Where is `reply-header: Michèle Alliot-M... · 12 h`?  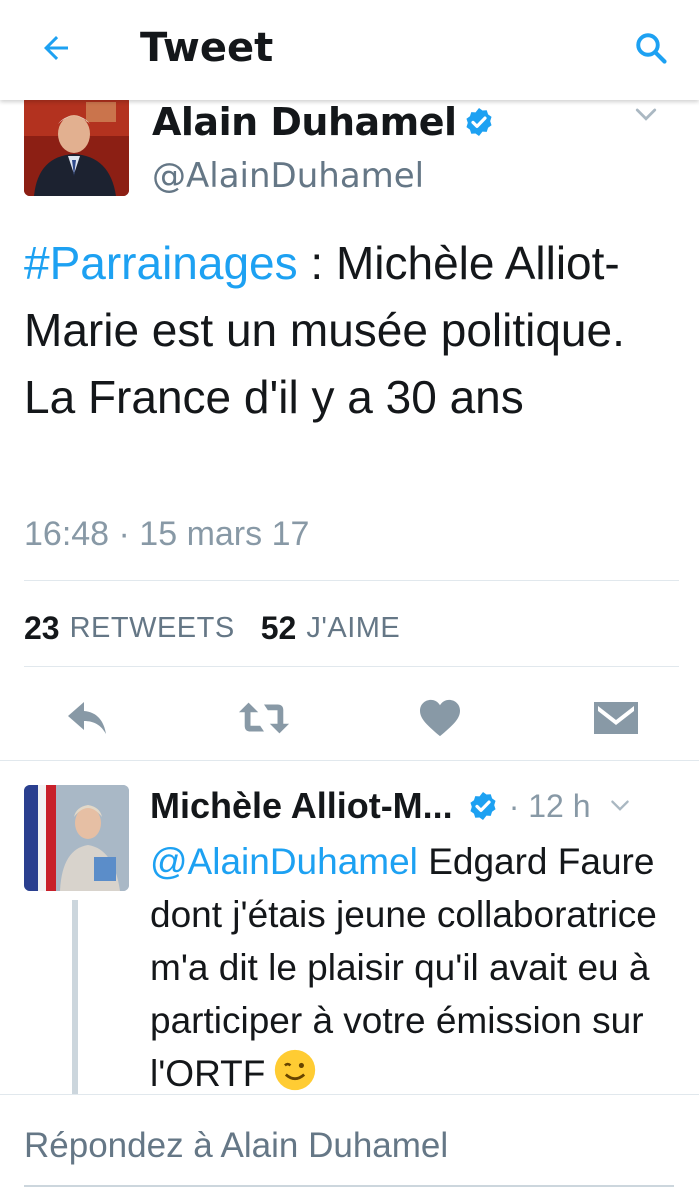
reply-header: Michèle Alliot-M... · 12 h is located at coordinates (420, 806).